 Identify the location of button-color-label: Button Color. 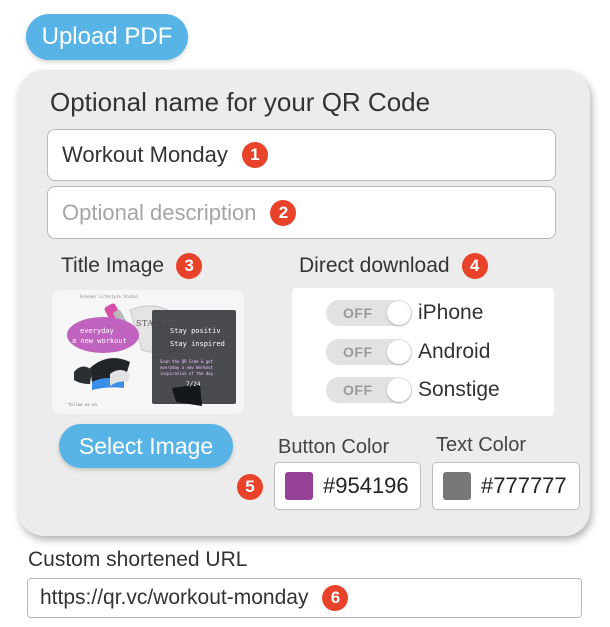
(334, 447).